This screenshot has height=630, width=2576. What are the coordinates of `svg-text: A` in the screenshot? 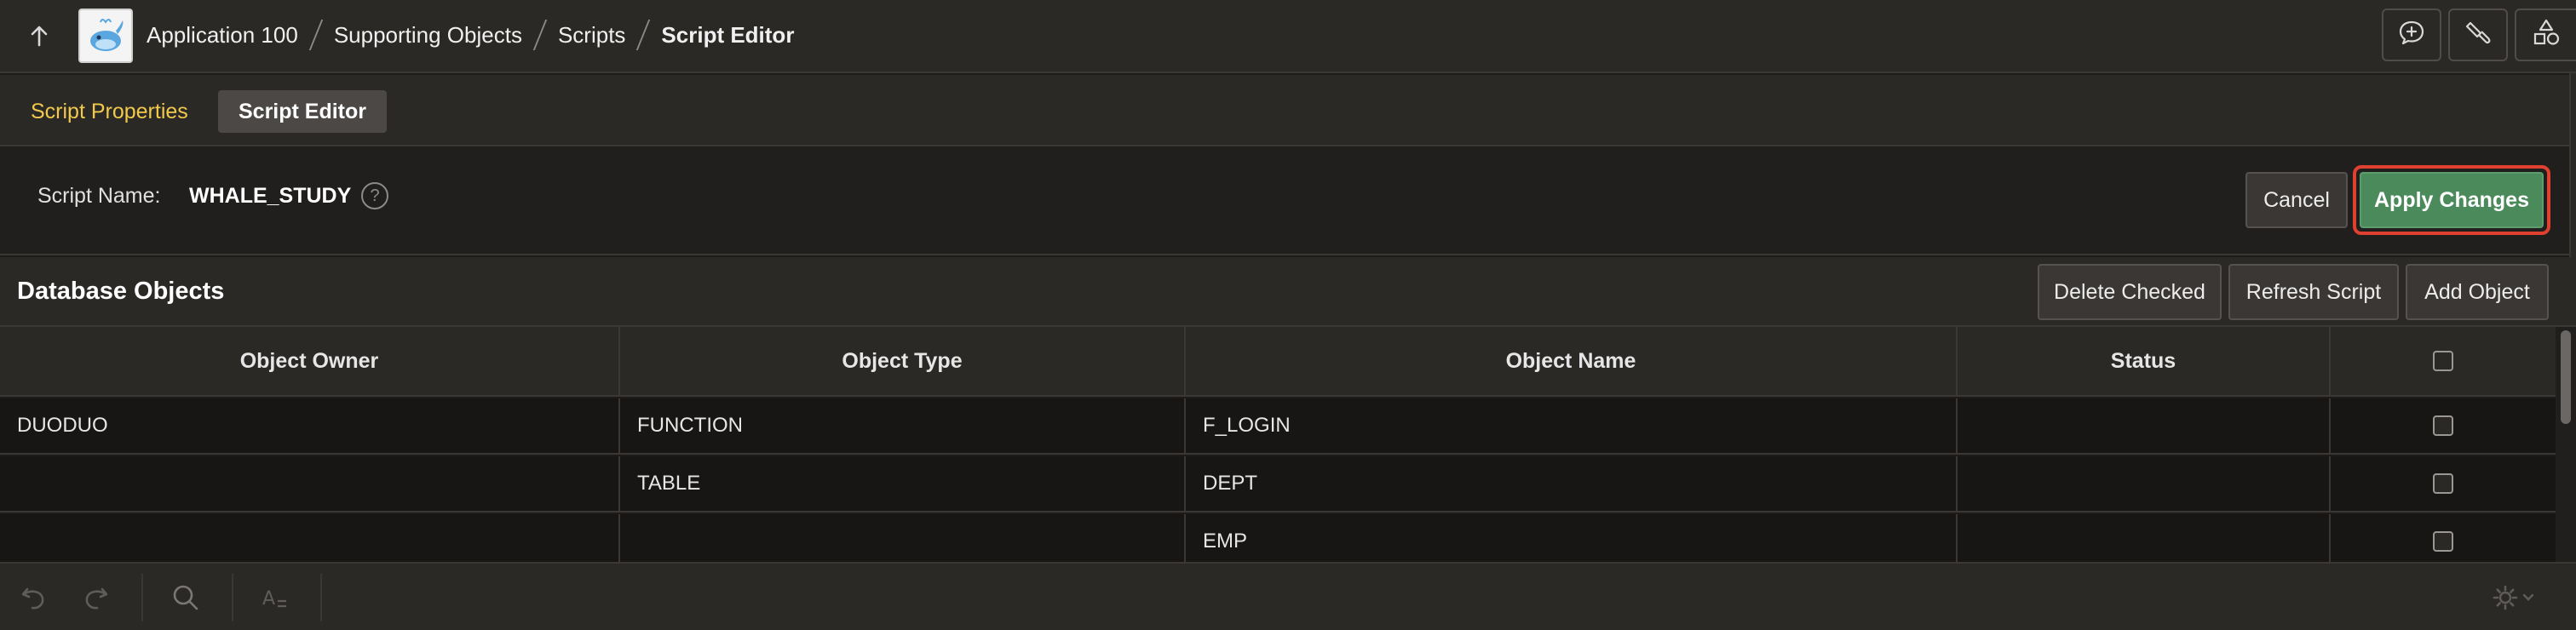 It's located at (268, 599).